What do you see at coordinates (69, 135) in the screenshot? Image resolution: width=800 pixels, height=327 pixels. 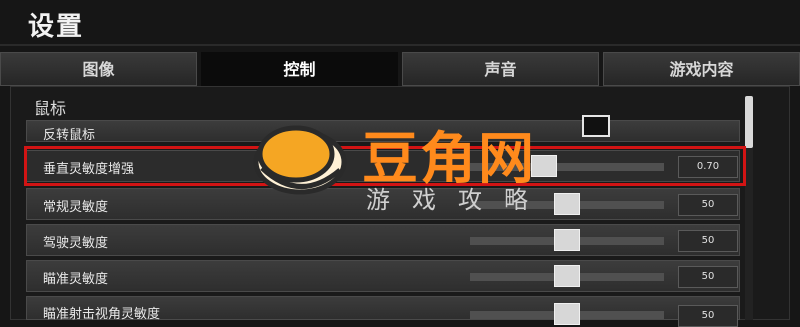 I see `setting-label: 反转鼠标` at bounding box center [69, 135].